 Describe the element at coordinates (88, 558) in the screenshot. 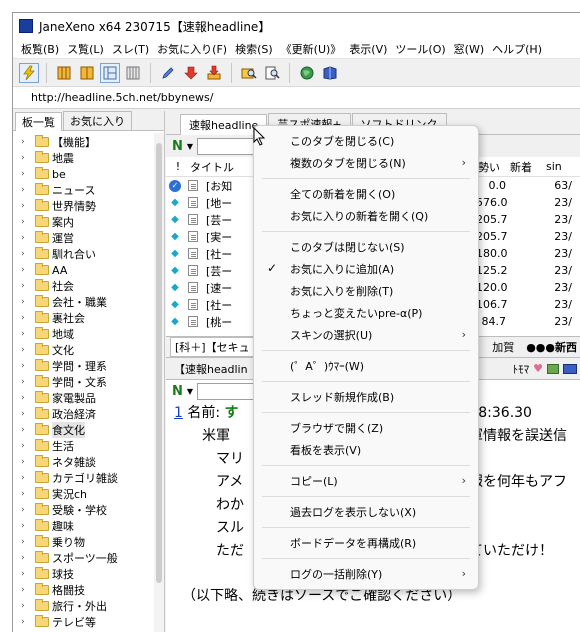

I see `tree-item: › スポーツ一般` at that location.